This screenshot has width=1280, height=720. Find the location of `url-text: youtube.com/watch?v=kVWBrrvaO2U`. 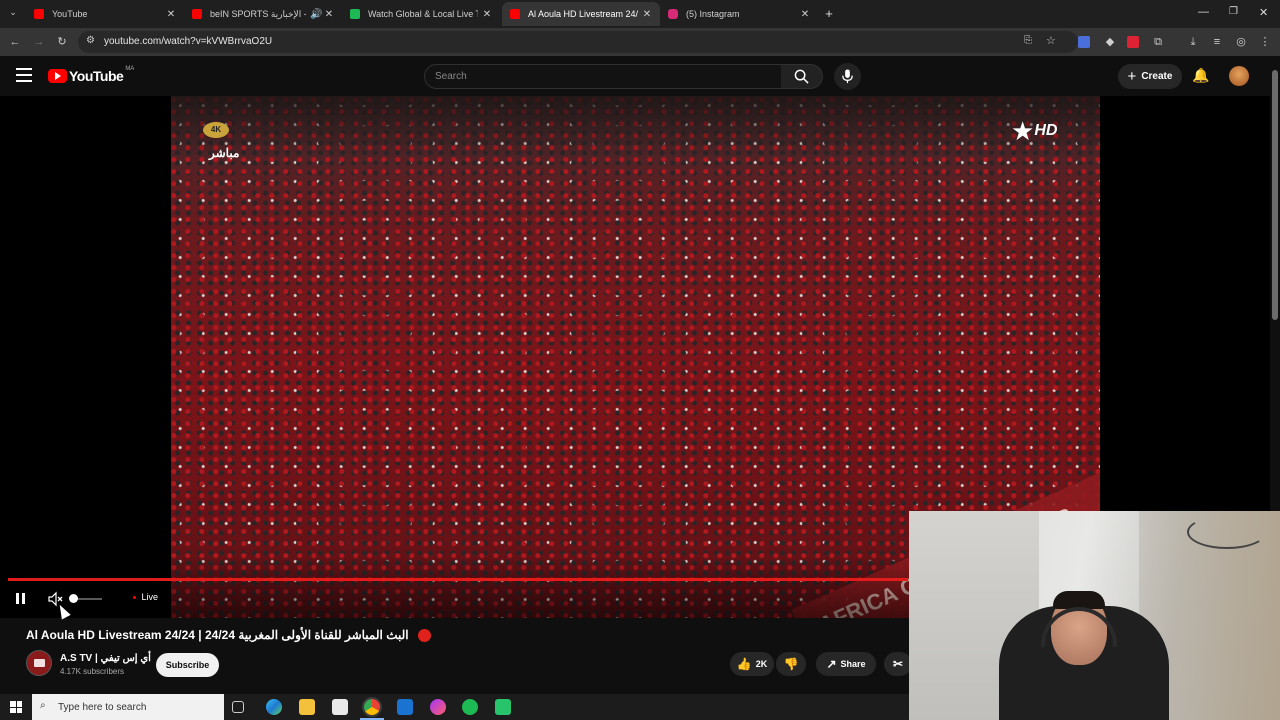

url-text: youtube.com/watch?v=kVWBrrvaO2U is located at coordinates (188, 41).